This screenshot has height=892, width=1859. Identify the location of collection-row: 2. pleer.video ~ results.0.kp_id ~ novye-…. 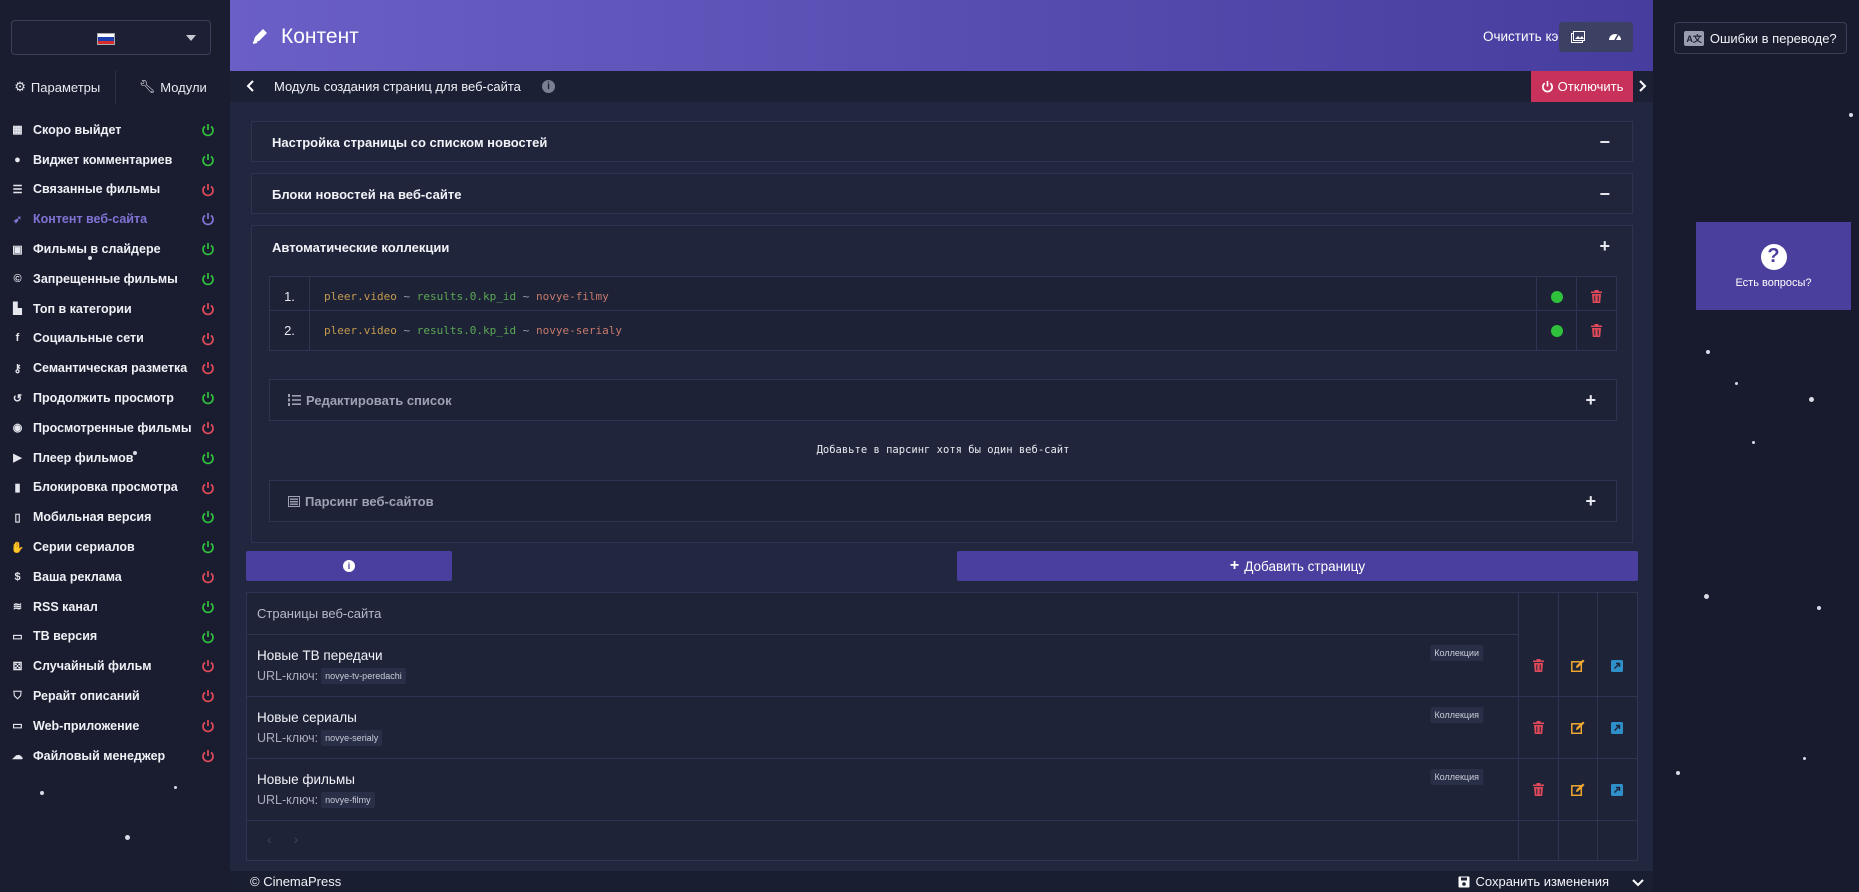
(943, 330).